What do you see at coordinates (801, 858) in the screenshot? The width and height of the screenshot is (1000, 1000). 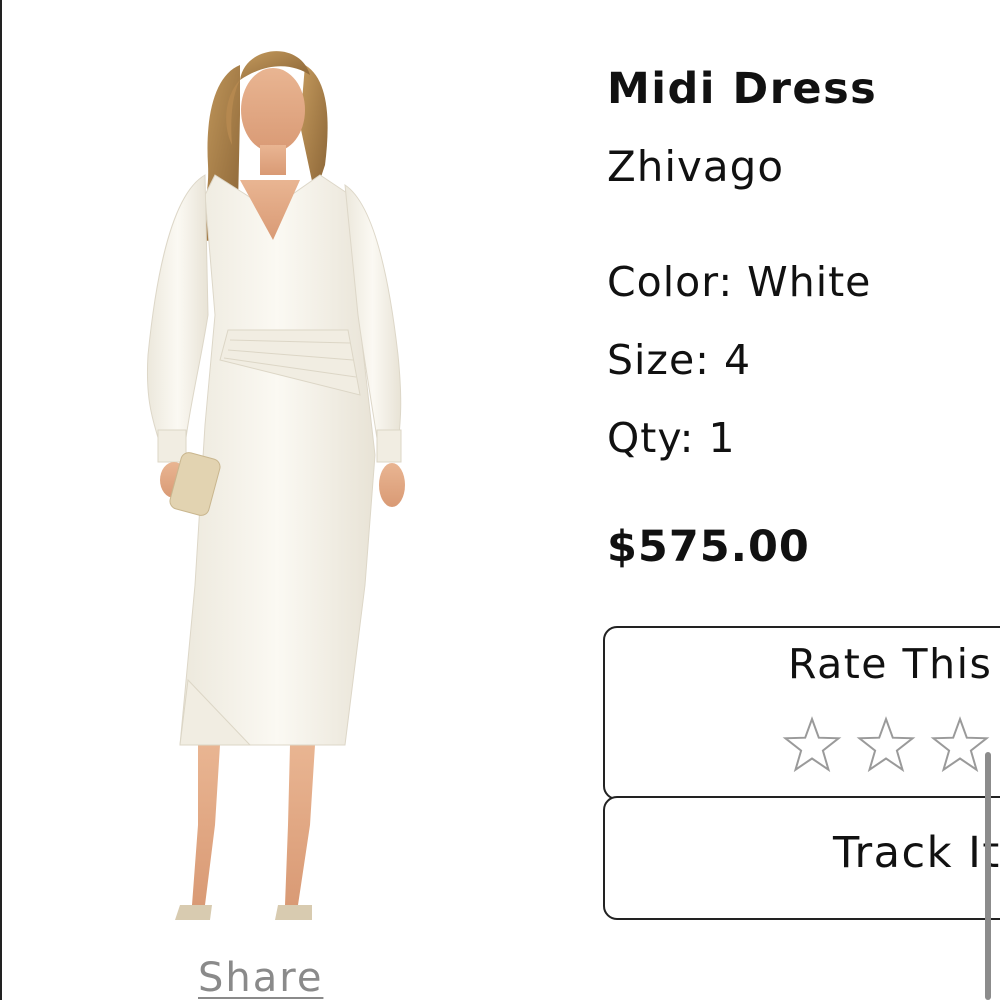 I see `track-it-button: Track It` at bounding box center [801, 858].